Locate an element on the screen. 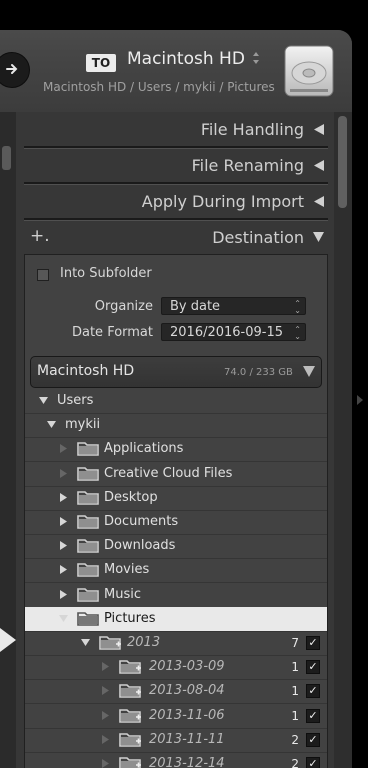 This screenshot has width=368, height=768. into-subfolder-label: Into Subfolder is located at coordinates (106, 273).